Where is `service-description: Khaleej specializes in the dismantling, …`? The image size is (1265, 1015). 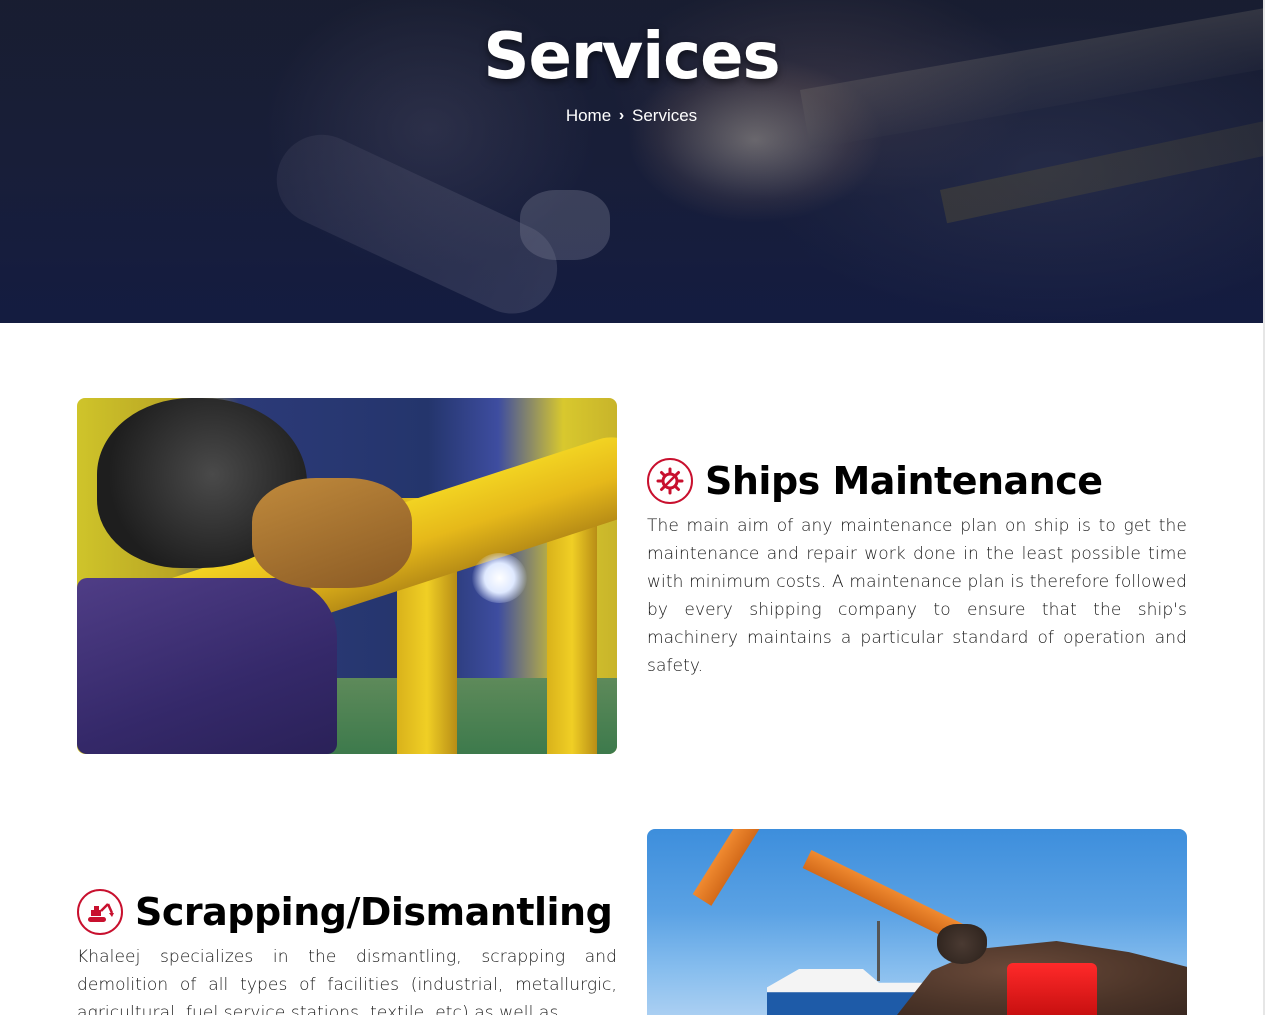
service-description: Khaleej specializes in the dismantling, … is located at coordinates (347, 981).